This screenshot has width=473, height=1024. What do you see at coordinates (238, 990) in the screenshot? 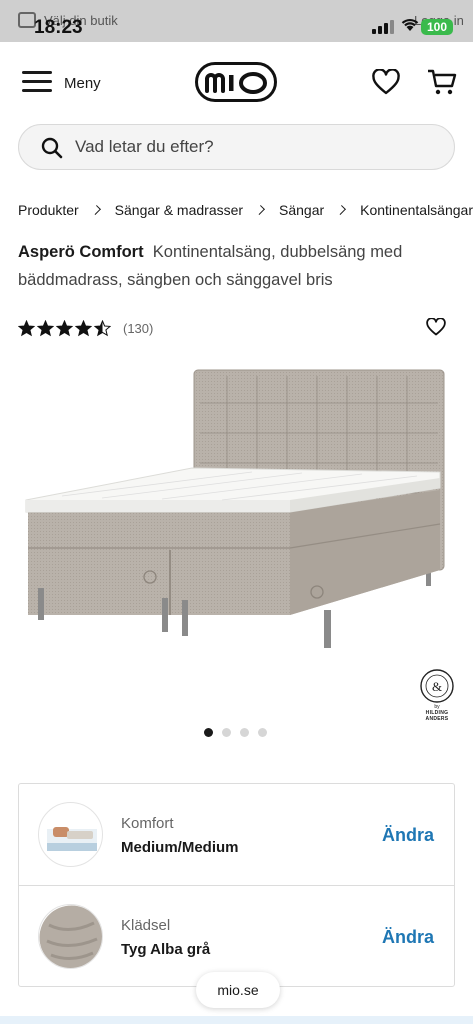
I see `url-pill: mio.se` at bounding box center [238, 990].